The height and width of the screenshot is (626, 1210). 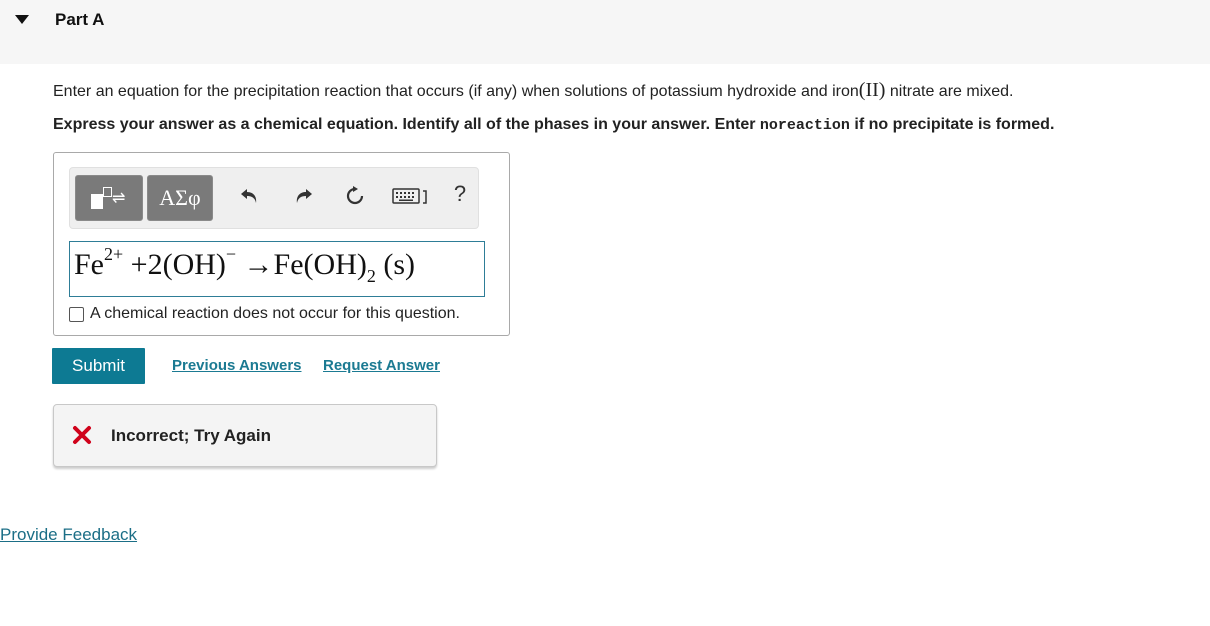 I want to click on reset-icon, so click(x=355, y=196).